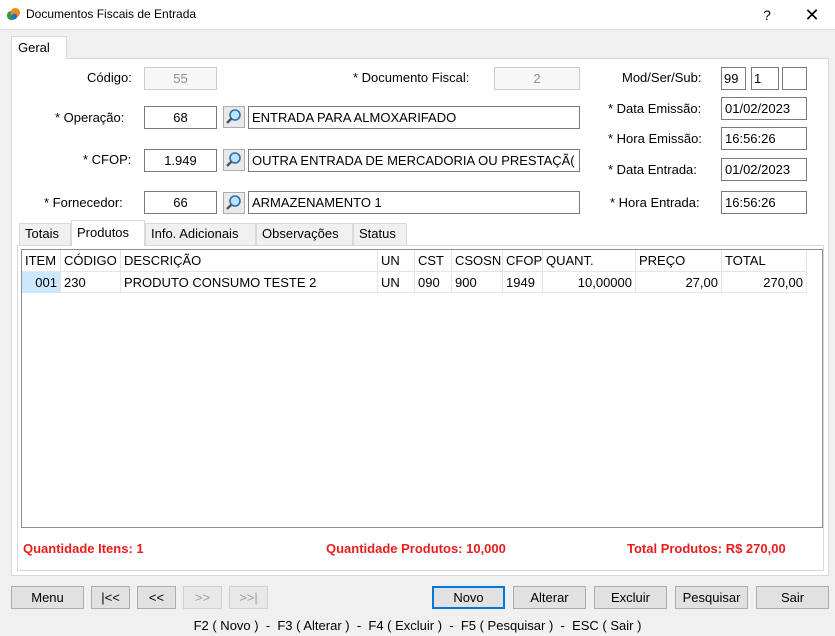 The height and width of the screenshot is (636, 835). What do you see at coordinates (180, 78) in the screenshot?
I see `codigo-field: 55` at bounding box center [180, 78].